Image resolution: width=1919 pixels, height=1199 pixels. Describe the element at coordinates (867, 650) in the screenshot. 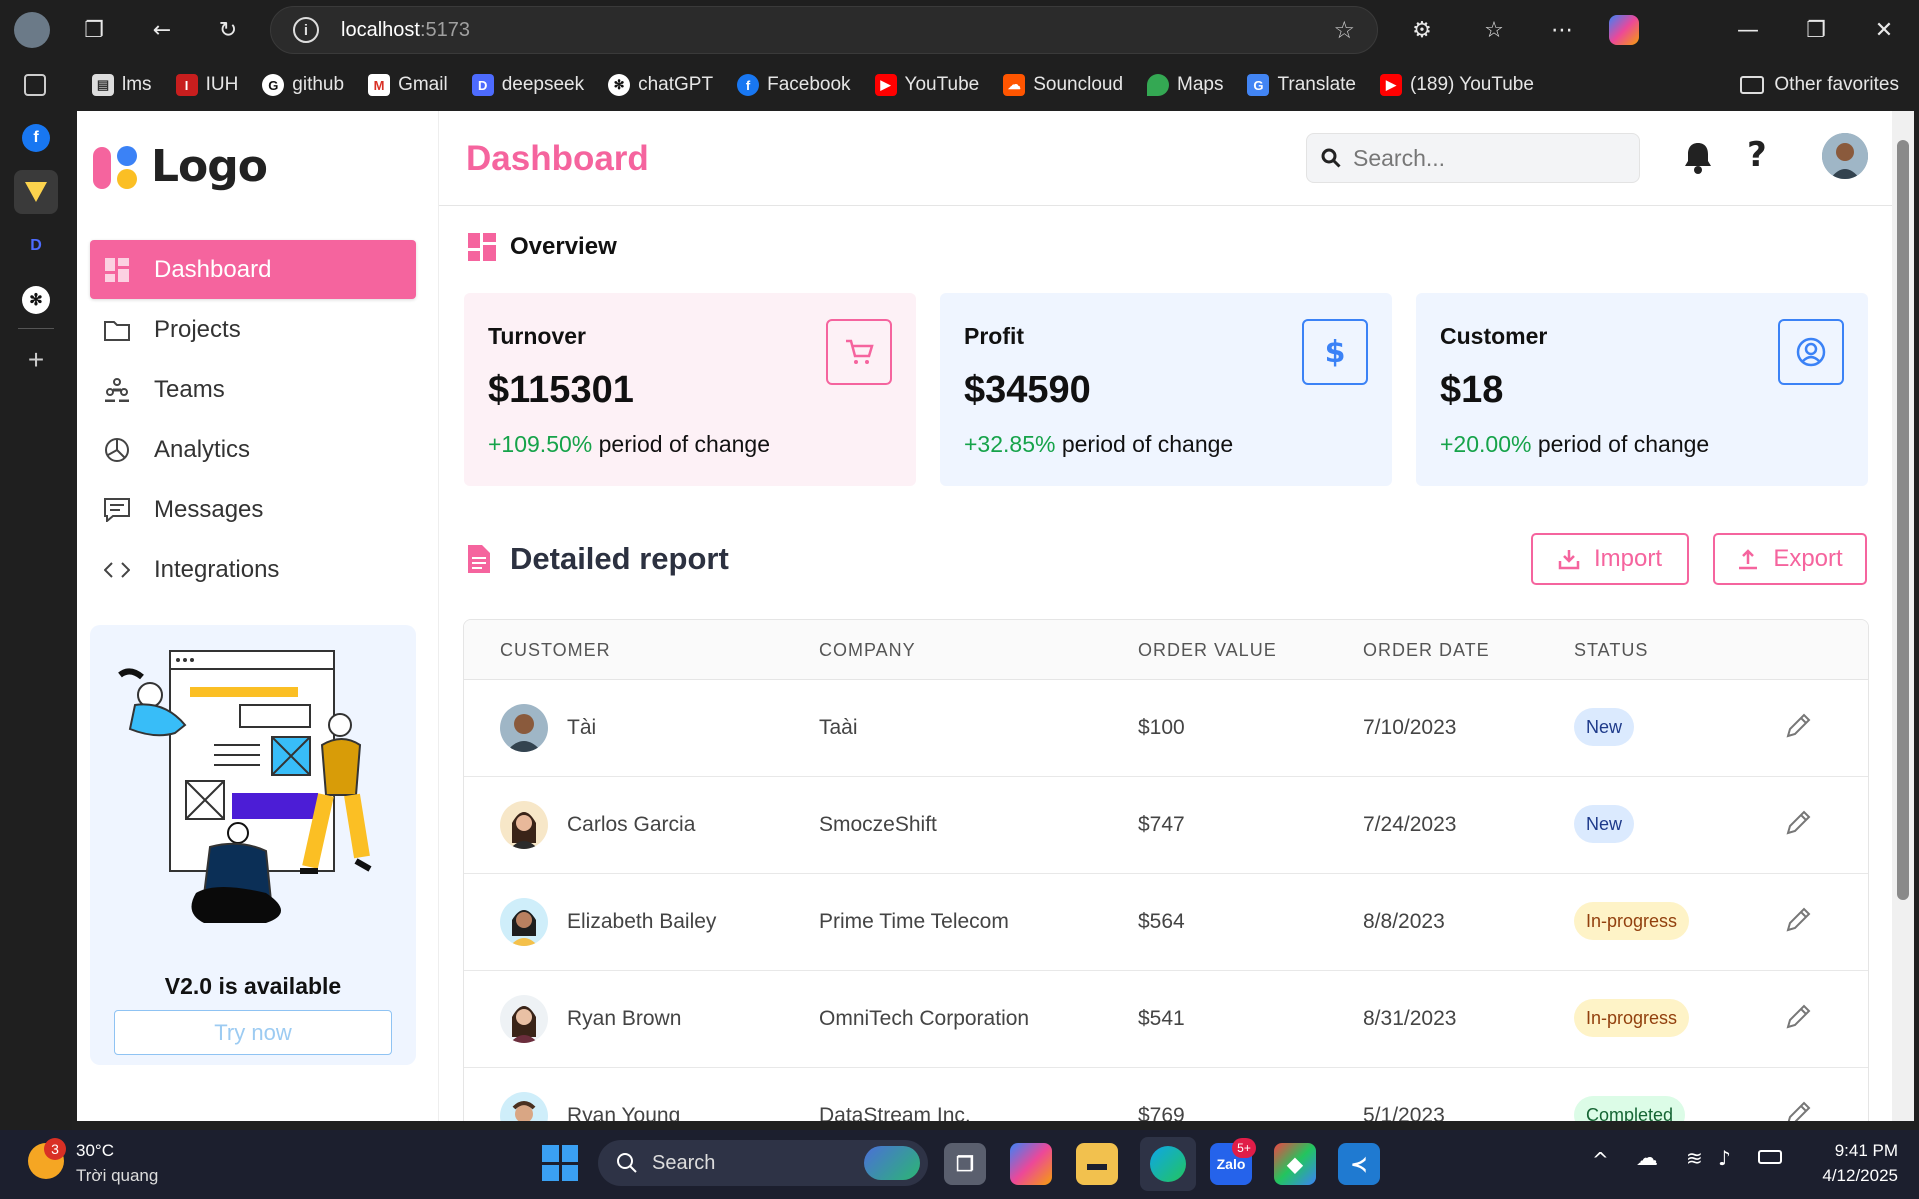

I see `col-company: COMPANY` at that location.